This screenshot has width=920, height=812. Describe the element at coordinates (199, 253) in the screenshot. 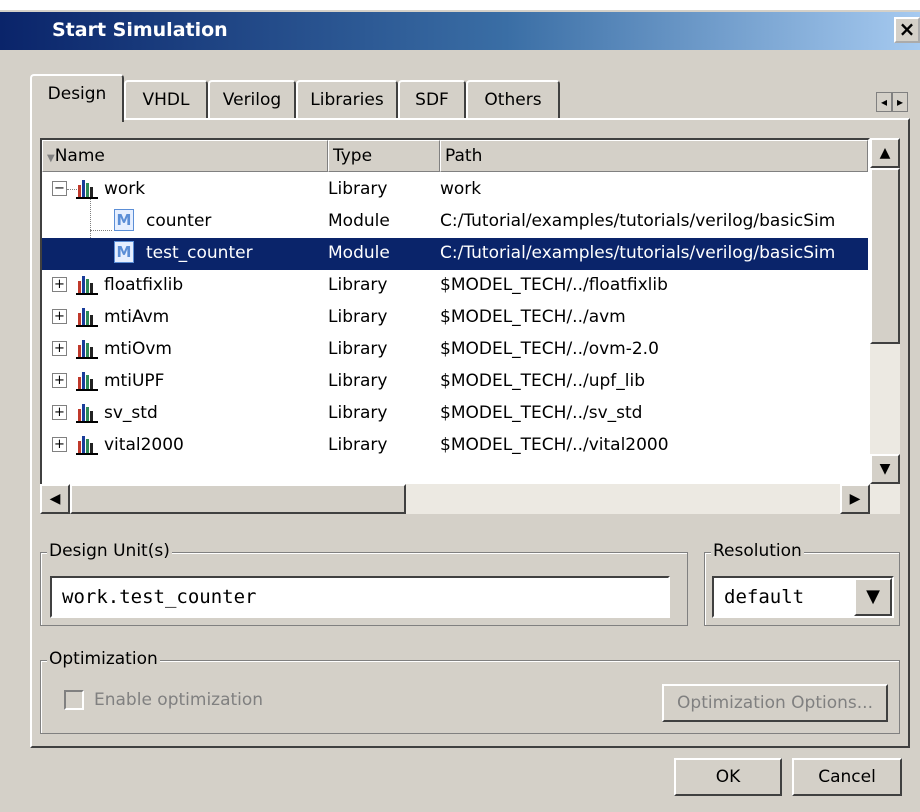

I see `row-name: test_counter` at that location.